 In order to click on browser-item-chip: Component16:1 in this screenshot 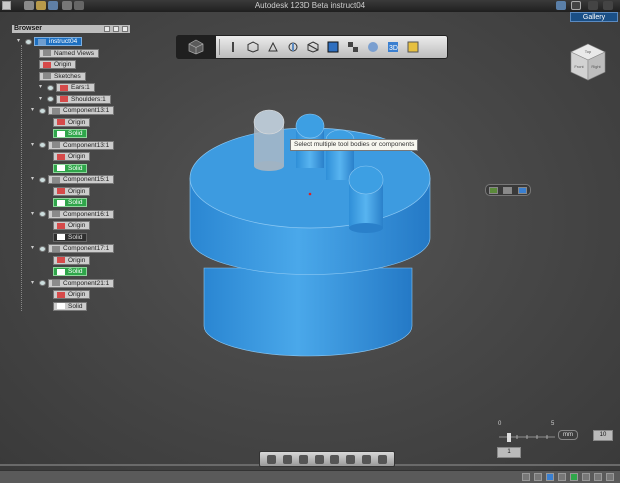, I will do `click(81, 214)`.